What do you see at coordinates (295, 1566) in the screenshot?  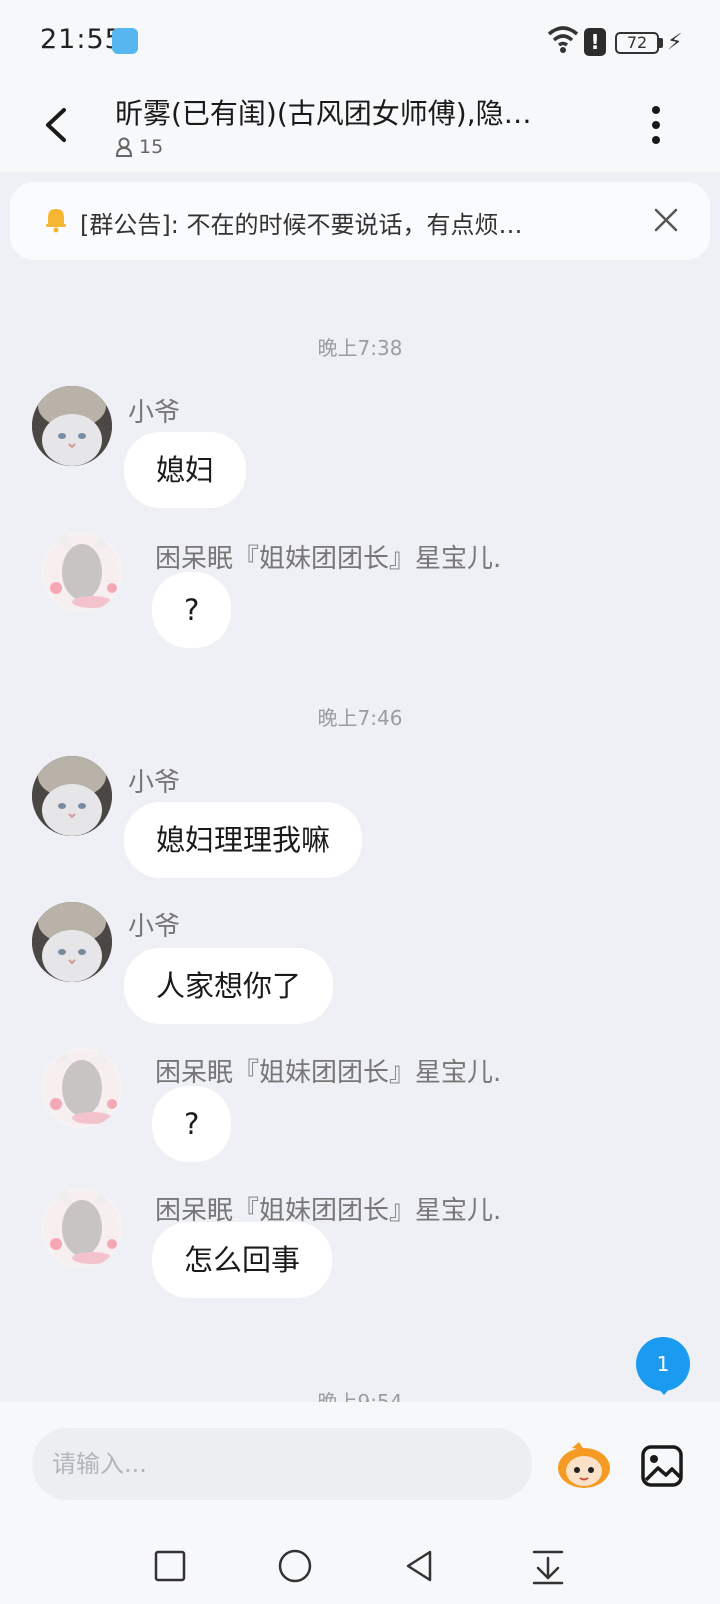 I see `circle-nav-icon` at bounding box center [295, 1566].